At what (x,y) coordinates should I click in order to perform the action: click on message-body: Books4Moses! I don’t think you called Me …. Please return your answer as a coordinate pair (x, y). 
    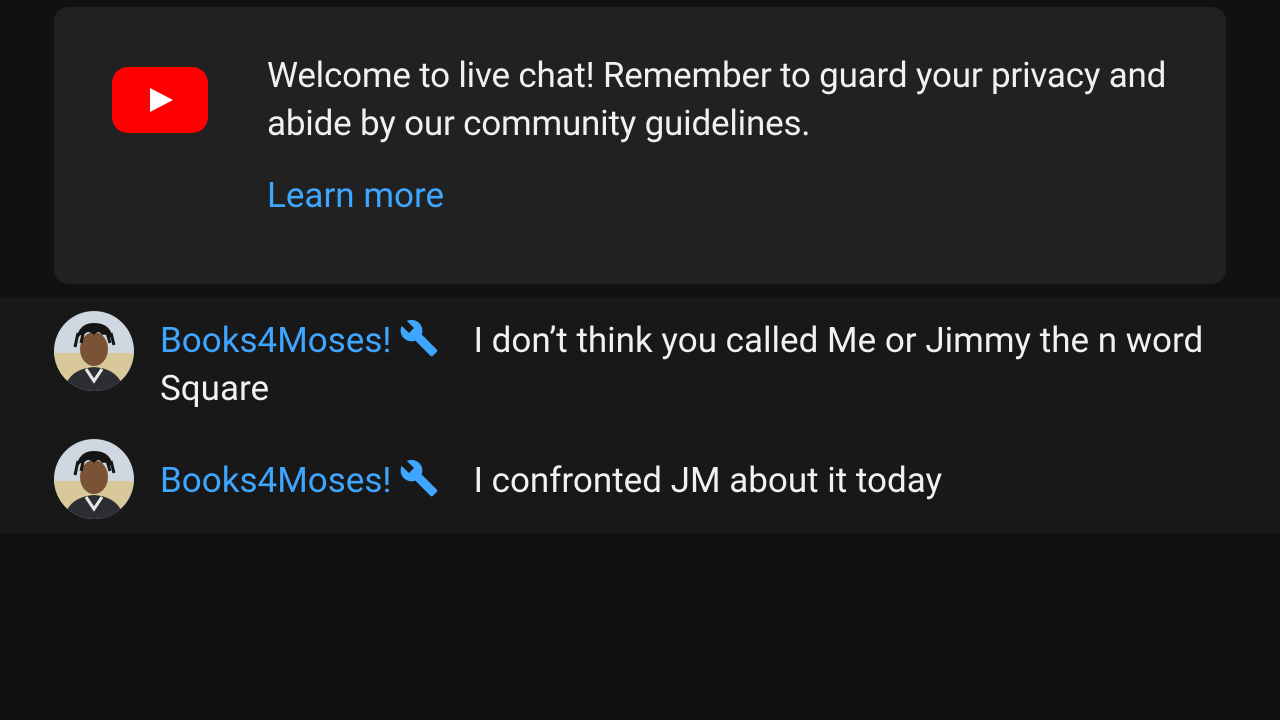
    Looking at the image, I should click on (700, 365).